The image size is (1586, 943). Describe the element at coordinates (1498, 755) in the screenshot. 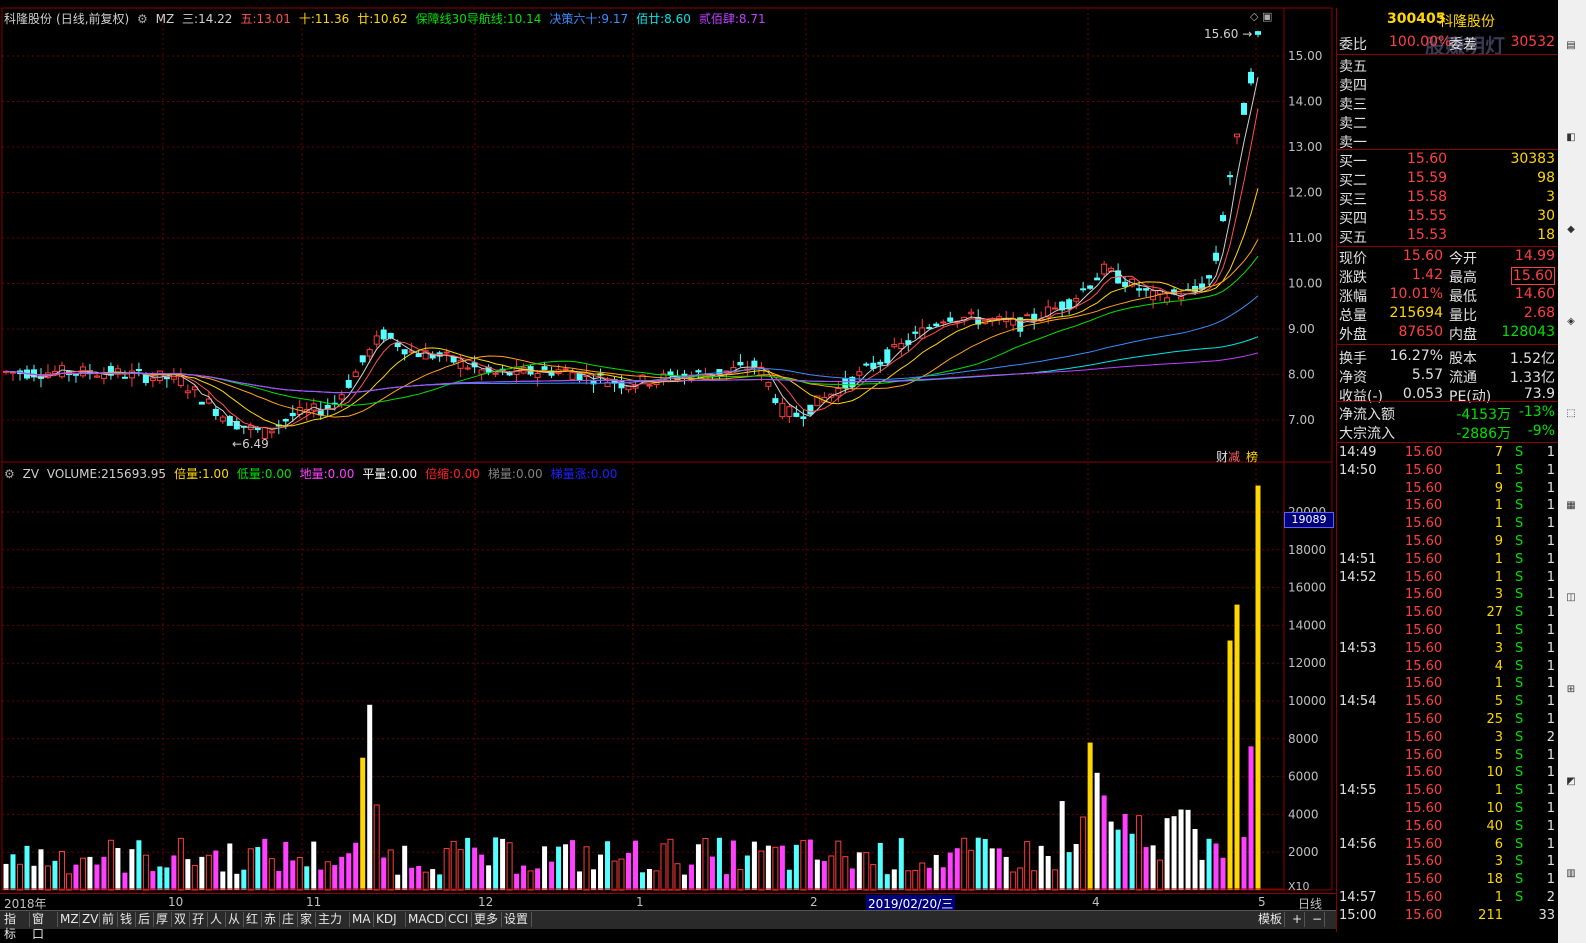

I see `tick-volume: 5` at that location.